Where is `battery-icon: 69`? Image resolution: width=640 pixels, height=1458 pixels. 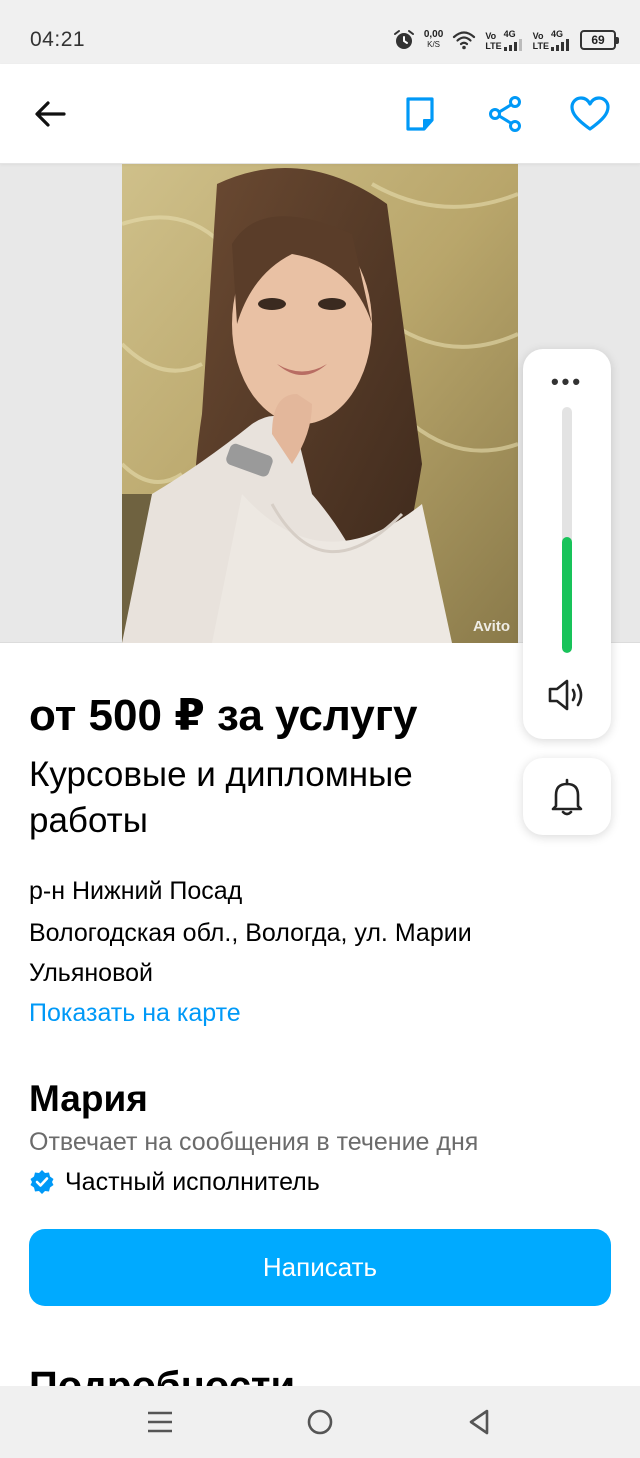
battery-icon: 69 is located at coordinates (599, 40).